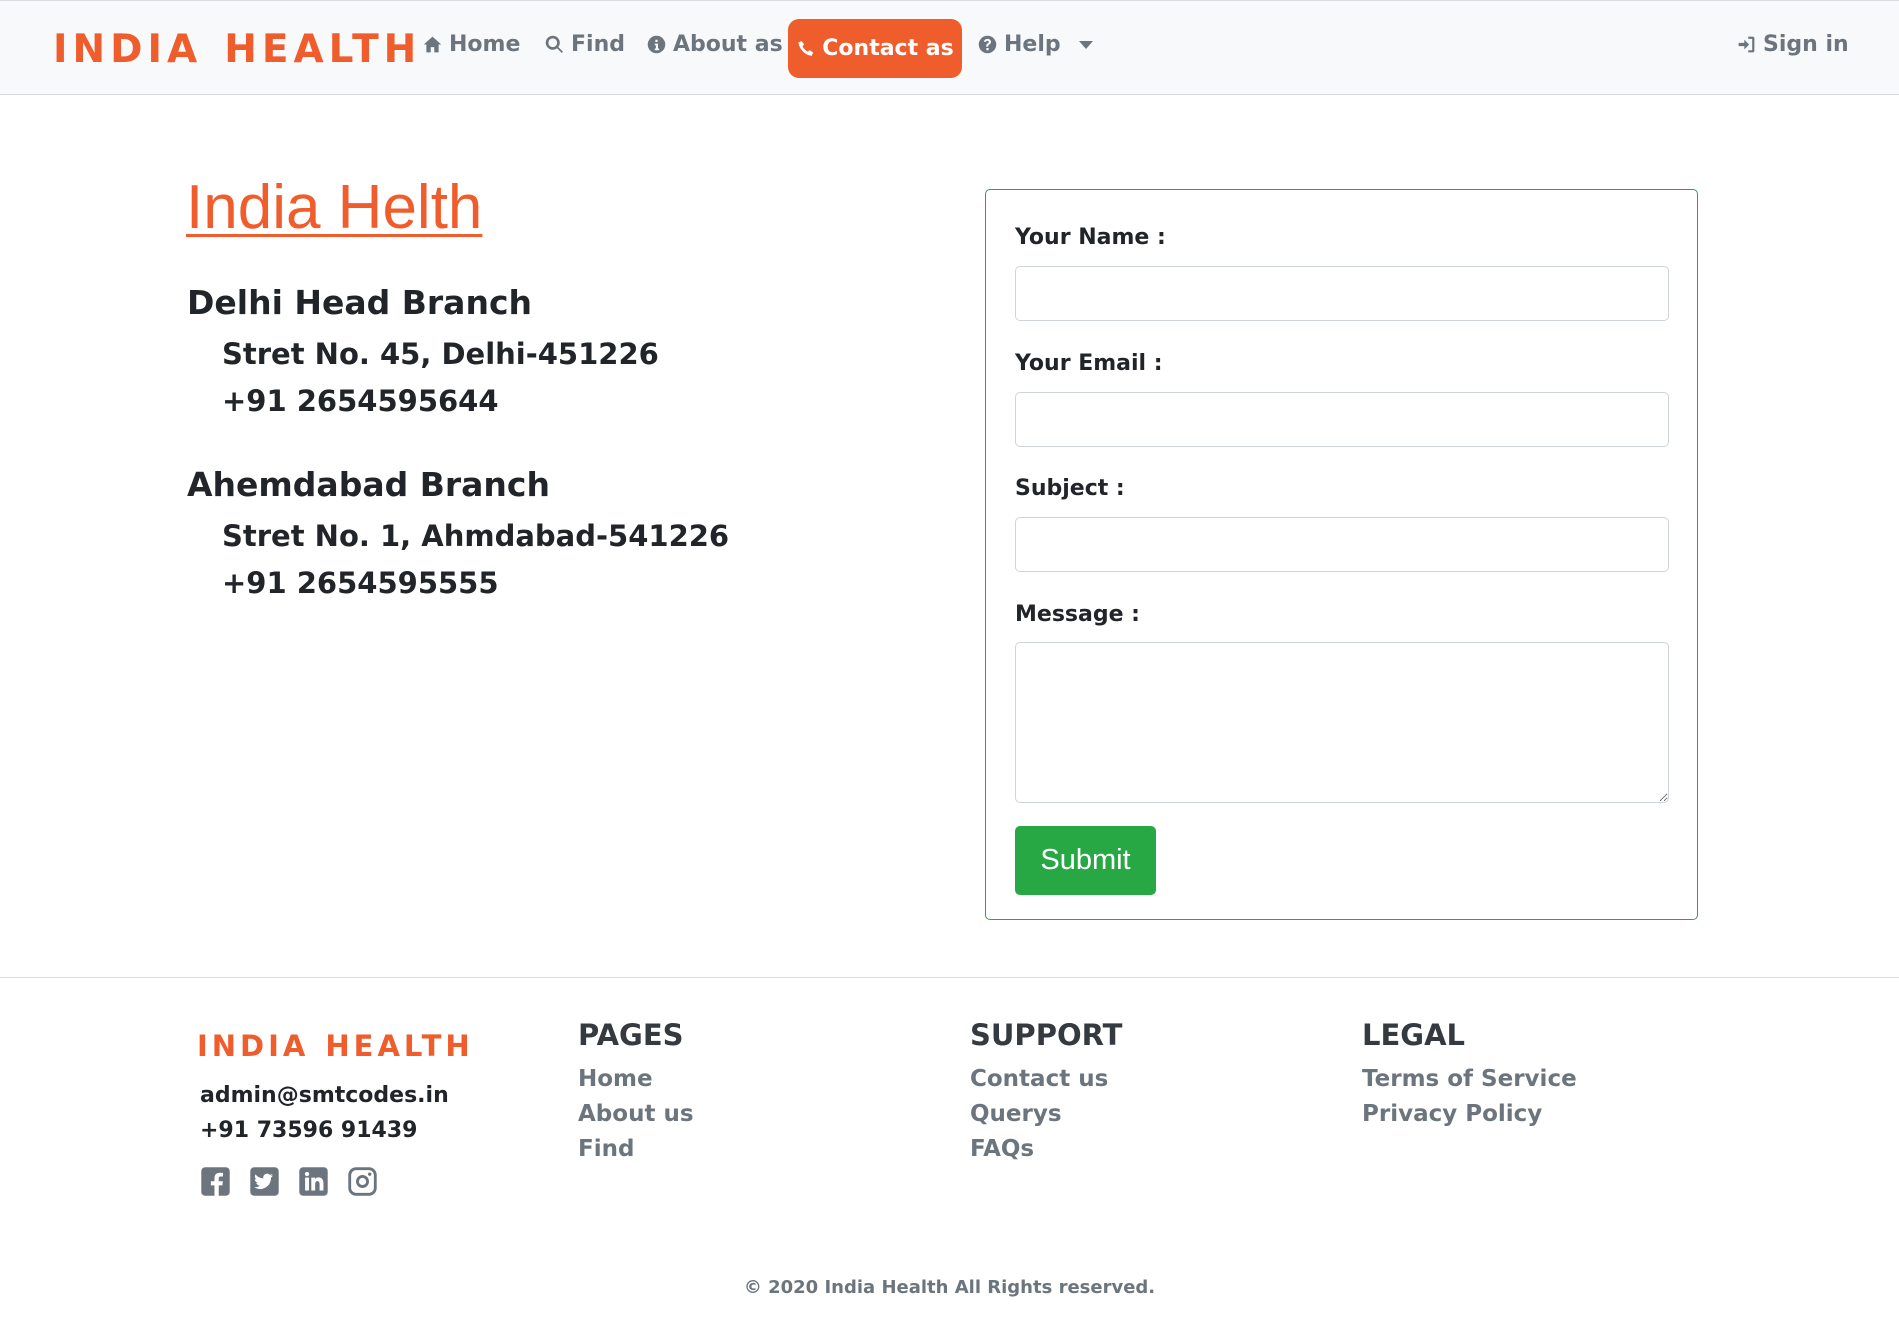 The image size is (1899, 1344). I want to click on name-input, so click(1342, 293).